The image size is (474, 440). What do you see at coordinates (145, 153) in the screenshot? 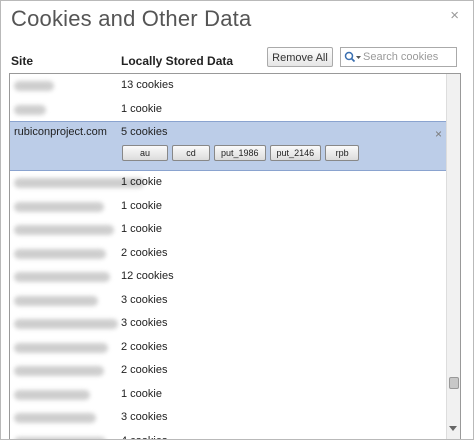
I see `cookie-chip: au` at bounding box center [145, 153].